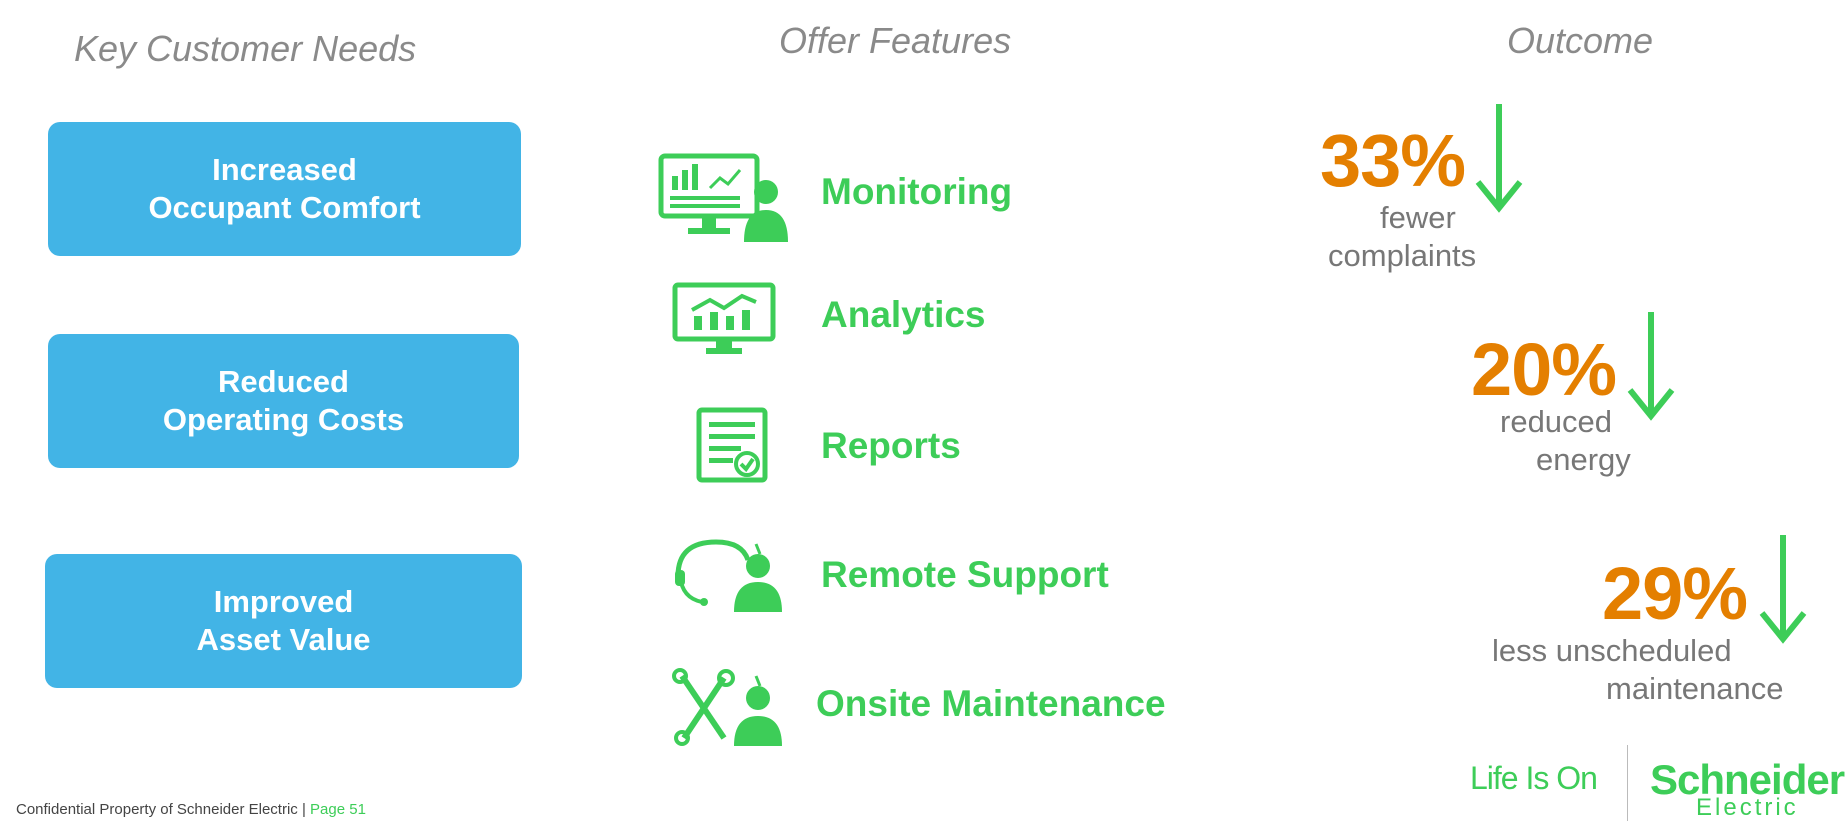  What do you see at coordinates (1627, 783) in the screenshot?
I see `logo-divider` at bounding box center [1627, 783].